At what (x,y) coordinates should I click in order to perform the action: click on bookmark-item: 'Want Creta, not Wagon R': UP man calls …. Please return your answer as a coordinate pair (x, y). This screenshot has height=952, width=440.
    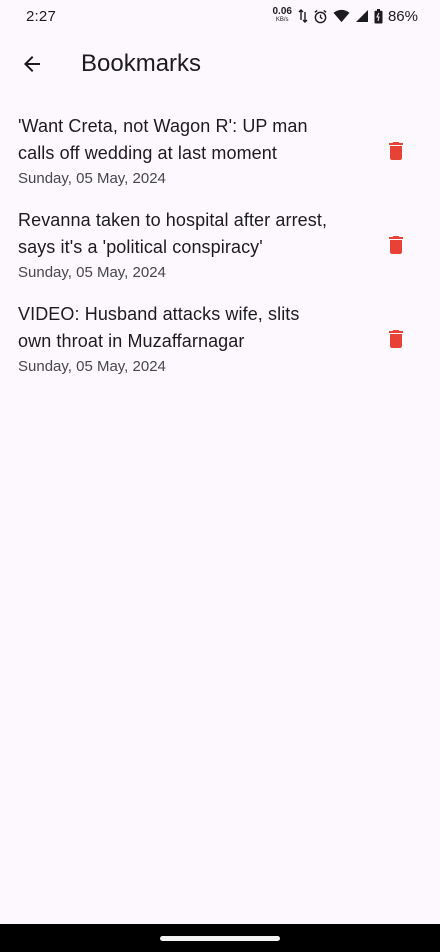
    Looking at the image, I should click on (220, 151).